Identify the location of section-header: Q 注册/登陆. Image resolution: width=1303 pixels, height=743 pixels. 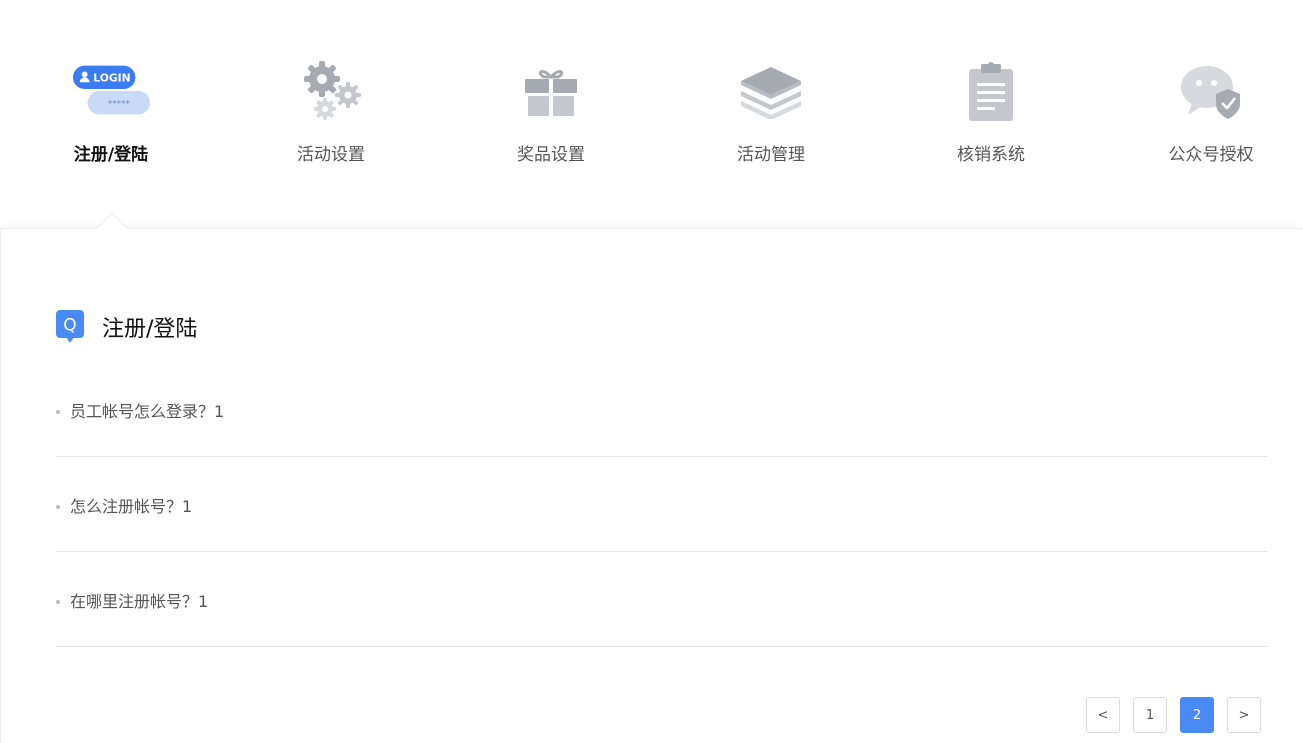
(126, 327).